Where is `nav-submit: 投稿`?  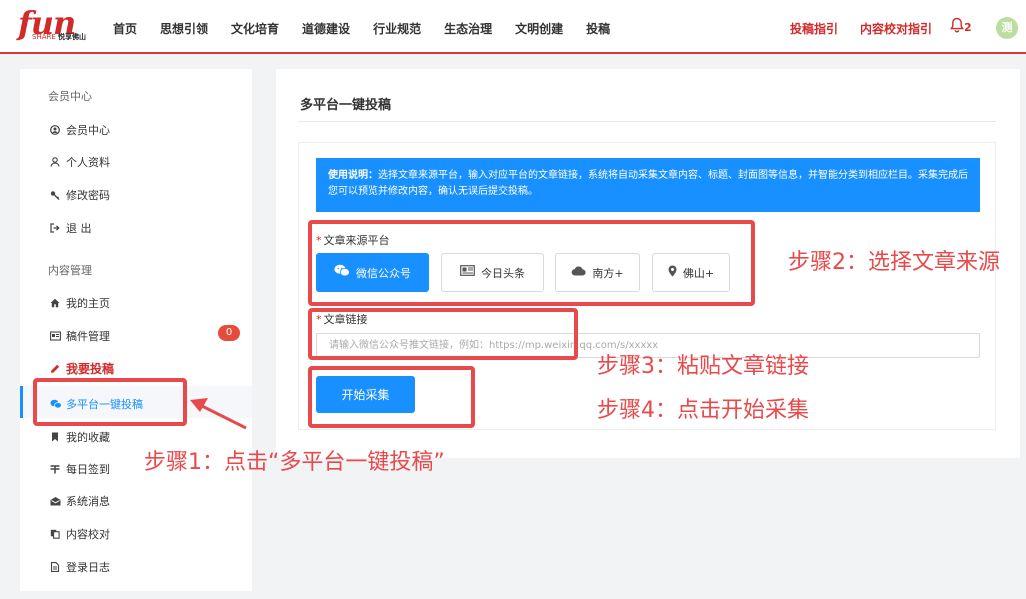
nav-submit: 投稿 is located at coordinates (598, 28).